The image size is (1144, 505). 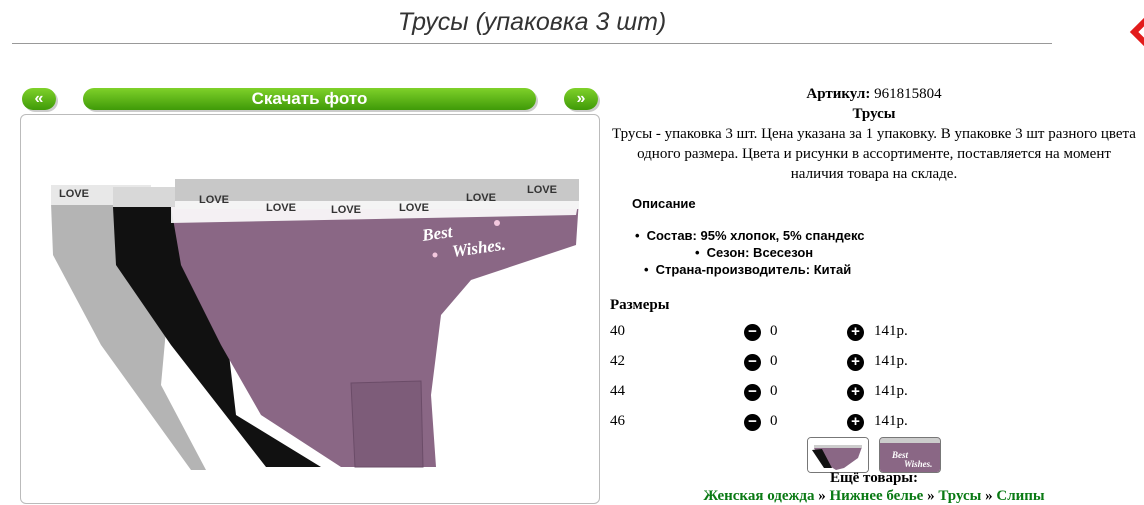 I want to click on size-row: 40 − 0 + 141р., so click(x=770, y=333).